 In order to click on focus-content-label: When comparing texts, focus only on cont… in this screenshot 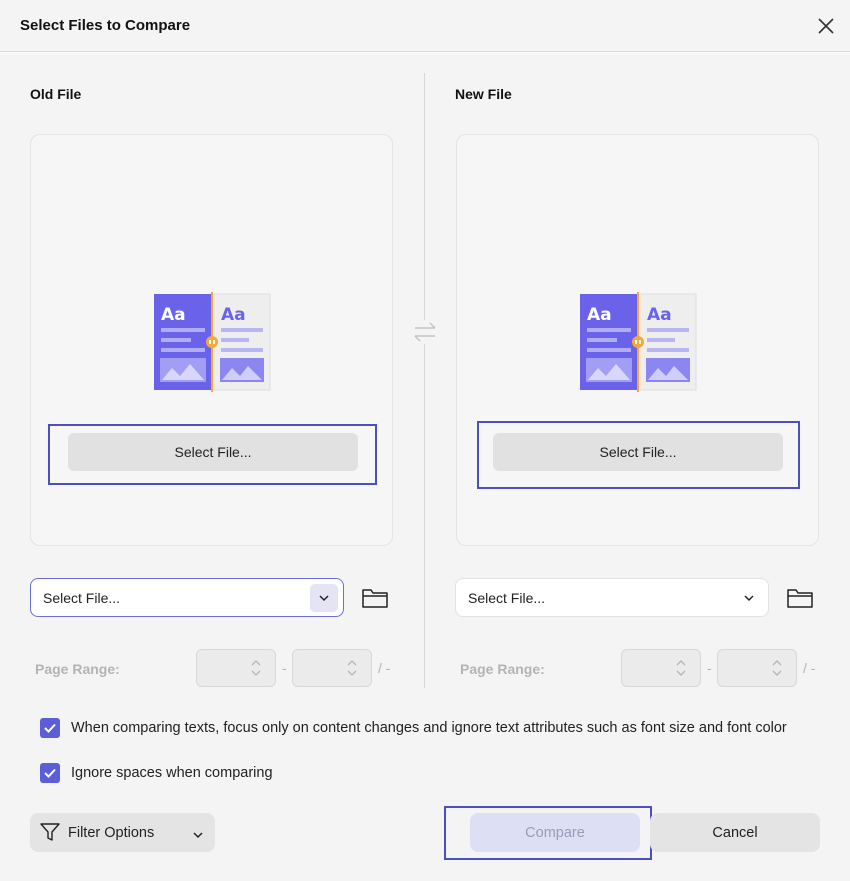, I will do `click(429, 728)`.